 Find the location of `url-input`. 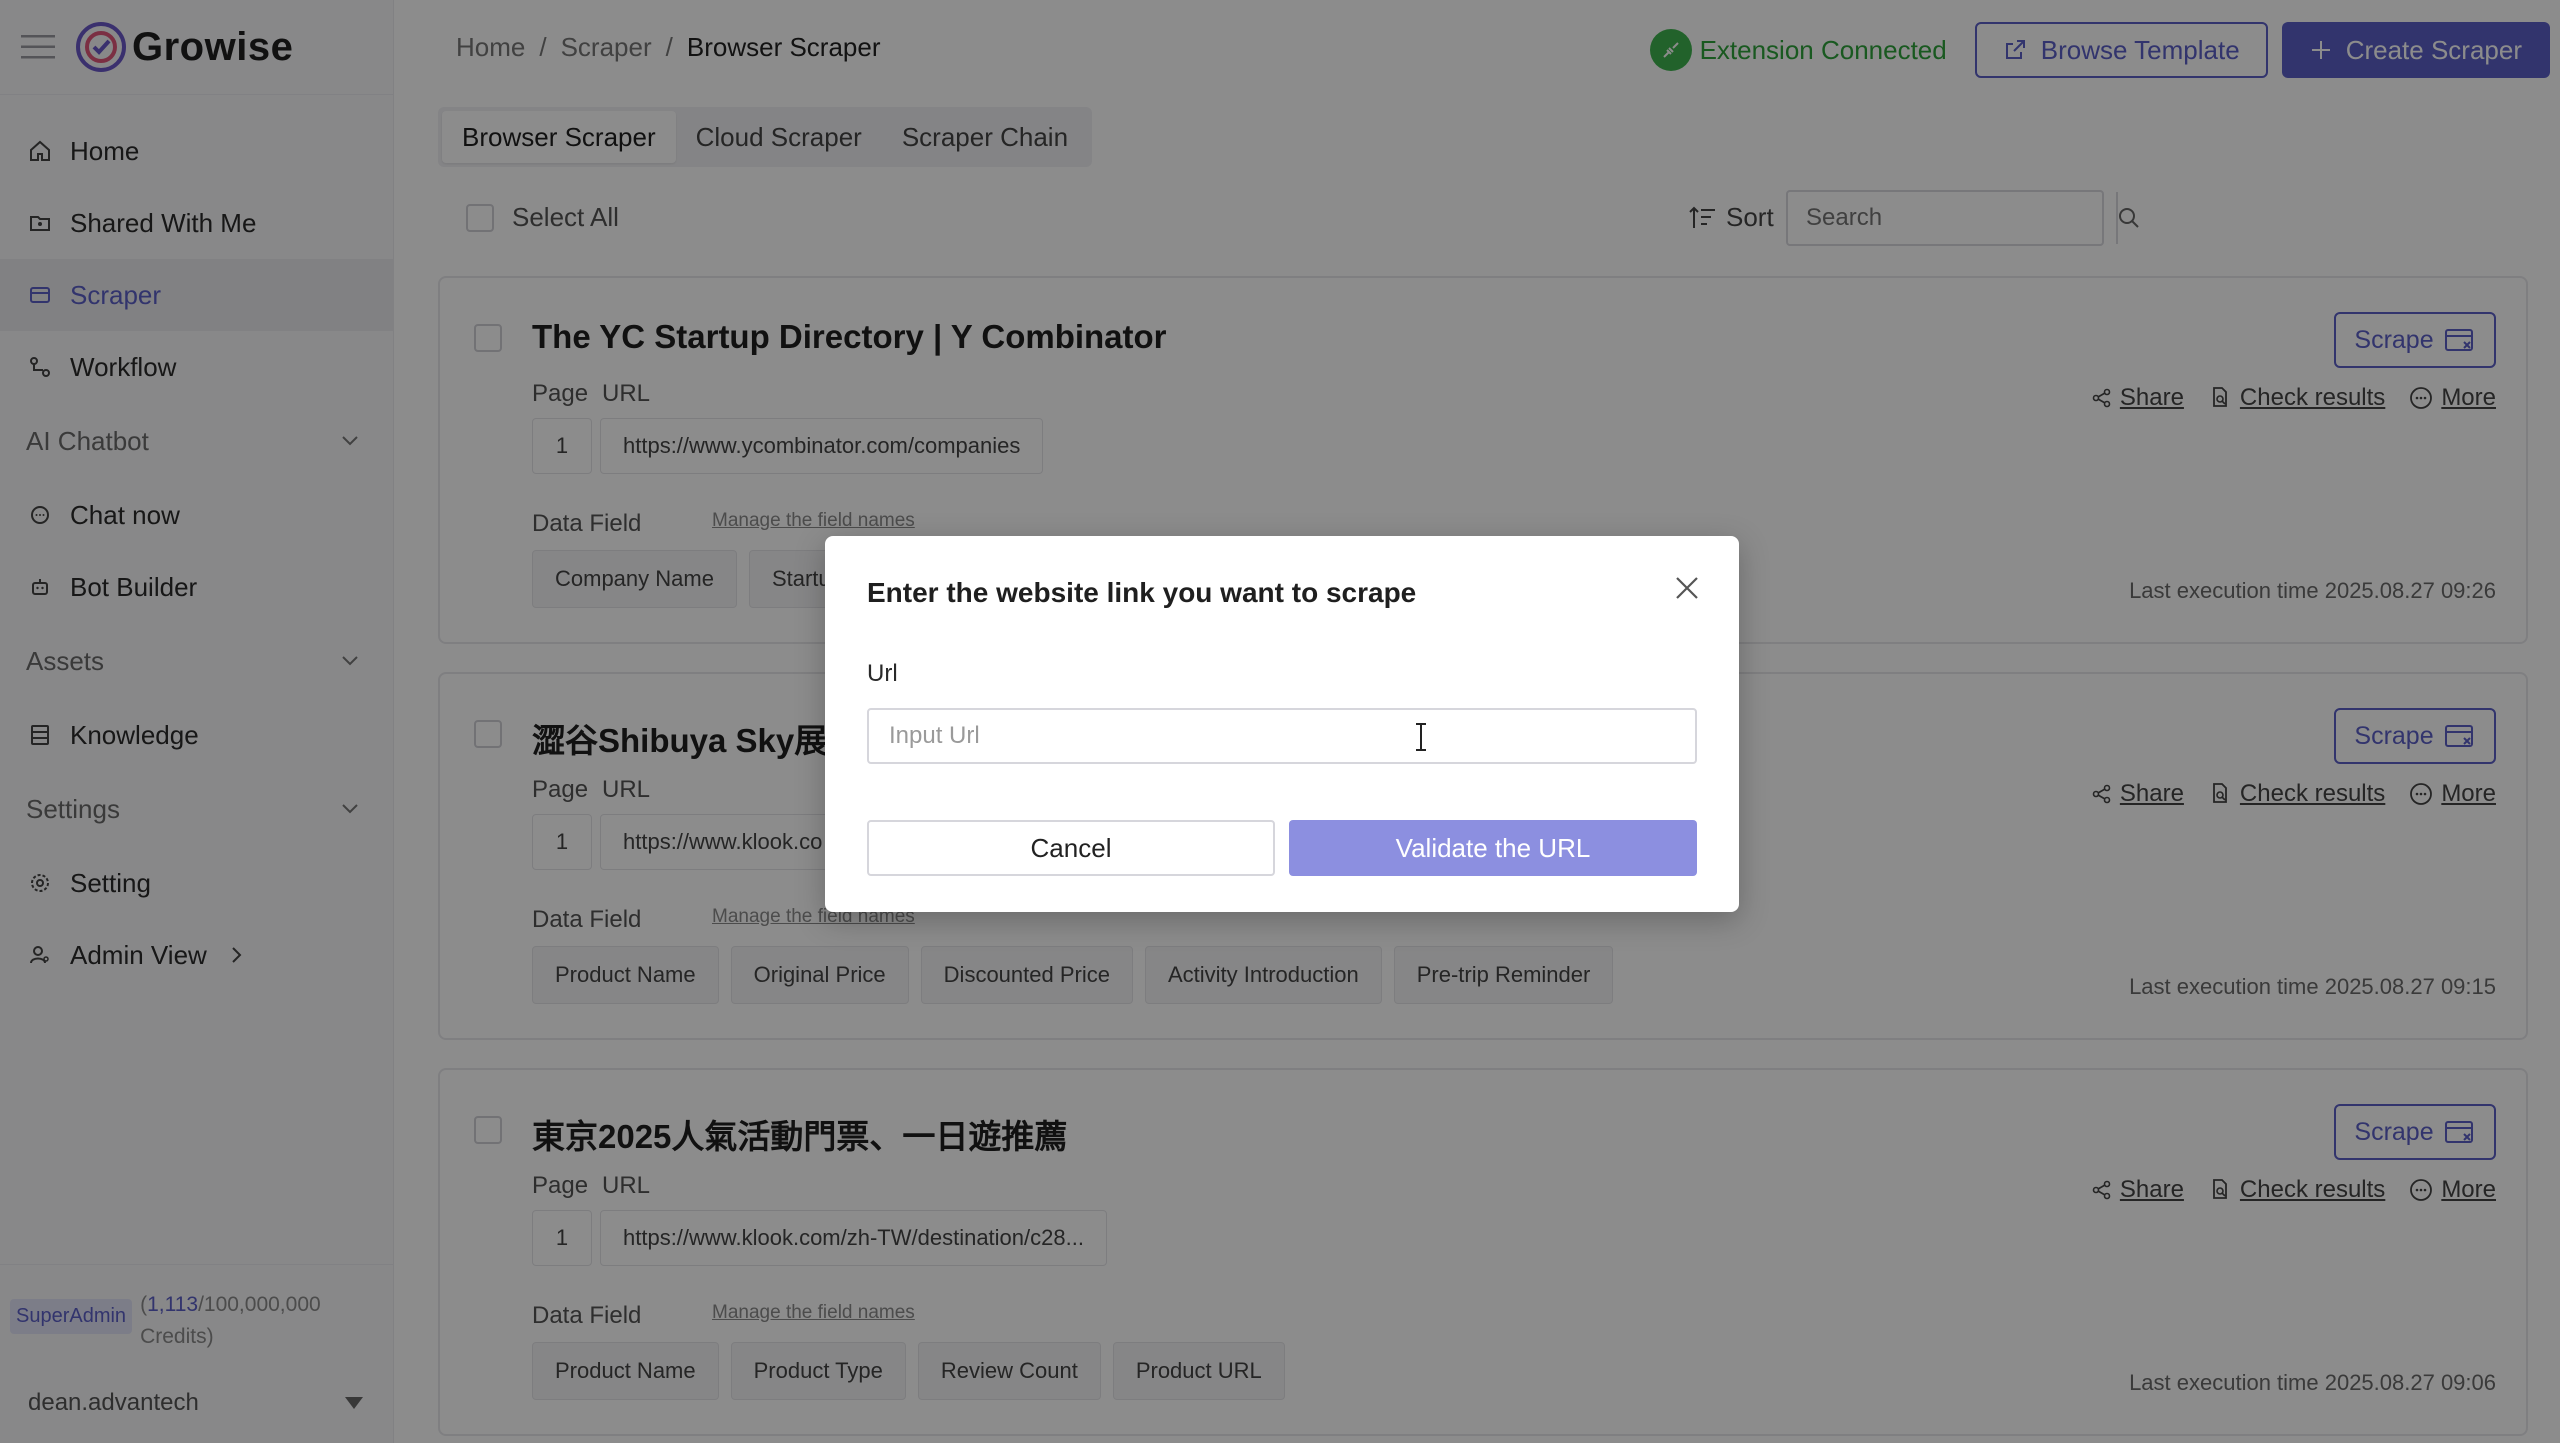

url-input is located at coordinates (1282, 736).